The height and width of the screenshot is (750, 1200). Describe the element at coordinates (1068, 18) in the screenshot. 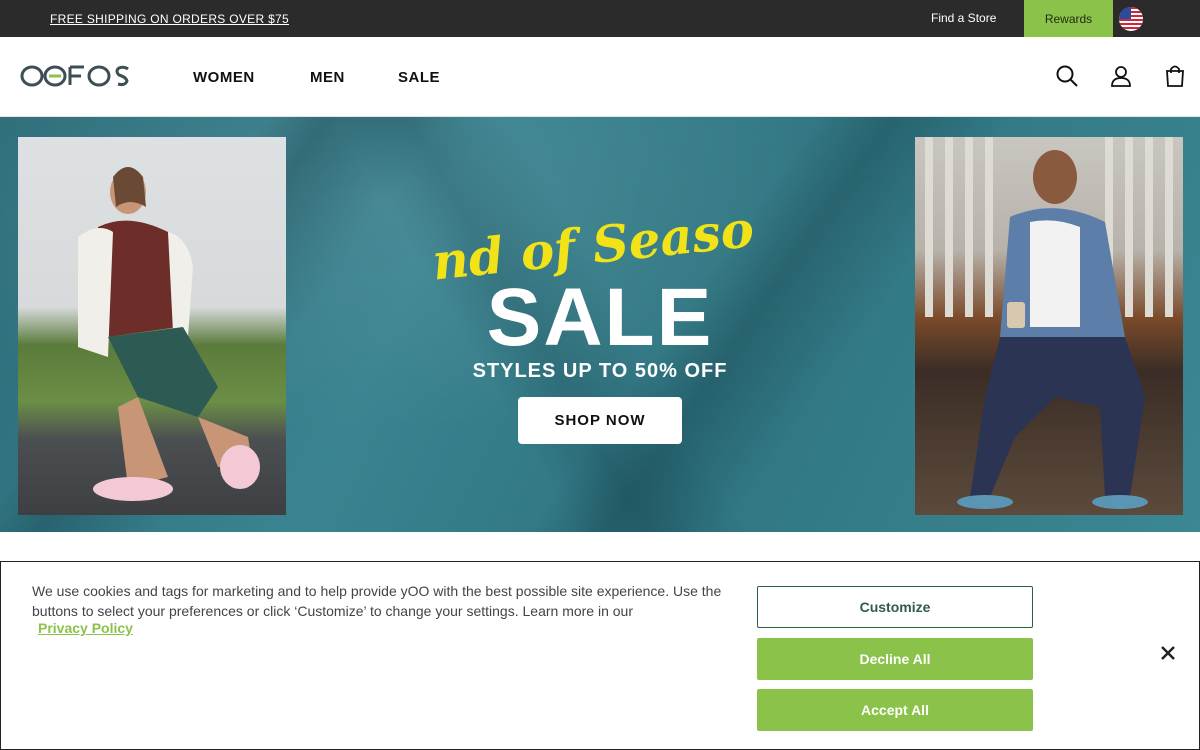

I see `rewards-button: Rewards` at that location.